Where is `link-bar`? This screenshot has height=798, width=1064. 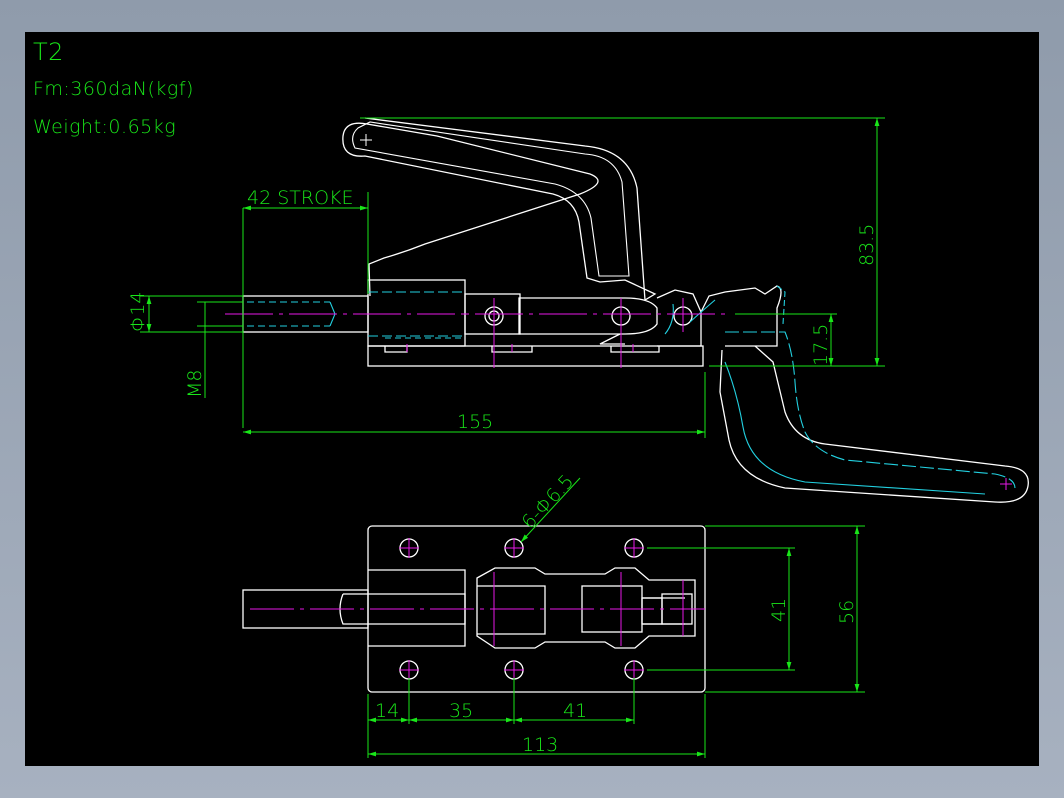
link-bar is located at coordinates (588, 316).